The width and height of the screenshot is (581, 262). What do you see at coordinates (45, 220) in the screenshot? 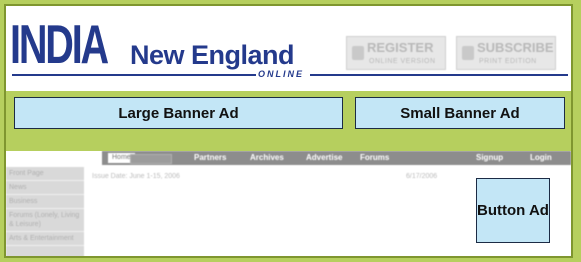
I see `sidebar-item-forums: Forums (Lonely, Living & Leisure)` at bounding box center [45, 220].